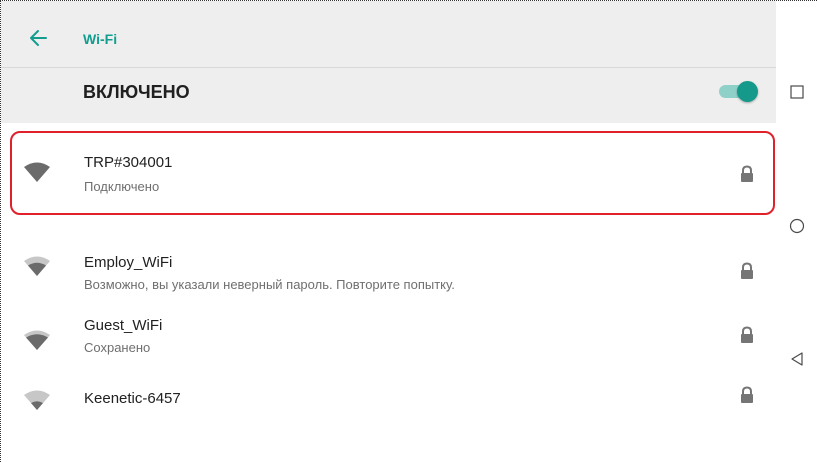  I want to click on master-switch-label: ВКЛЮЧЕНО, so click(136, 92).